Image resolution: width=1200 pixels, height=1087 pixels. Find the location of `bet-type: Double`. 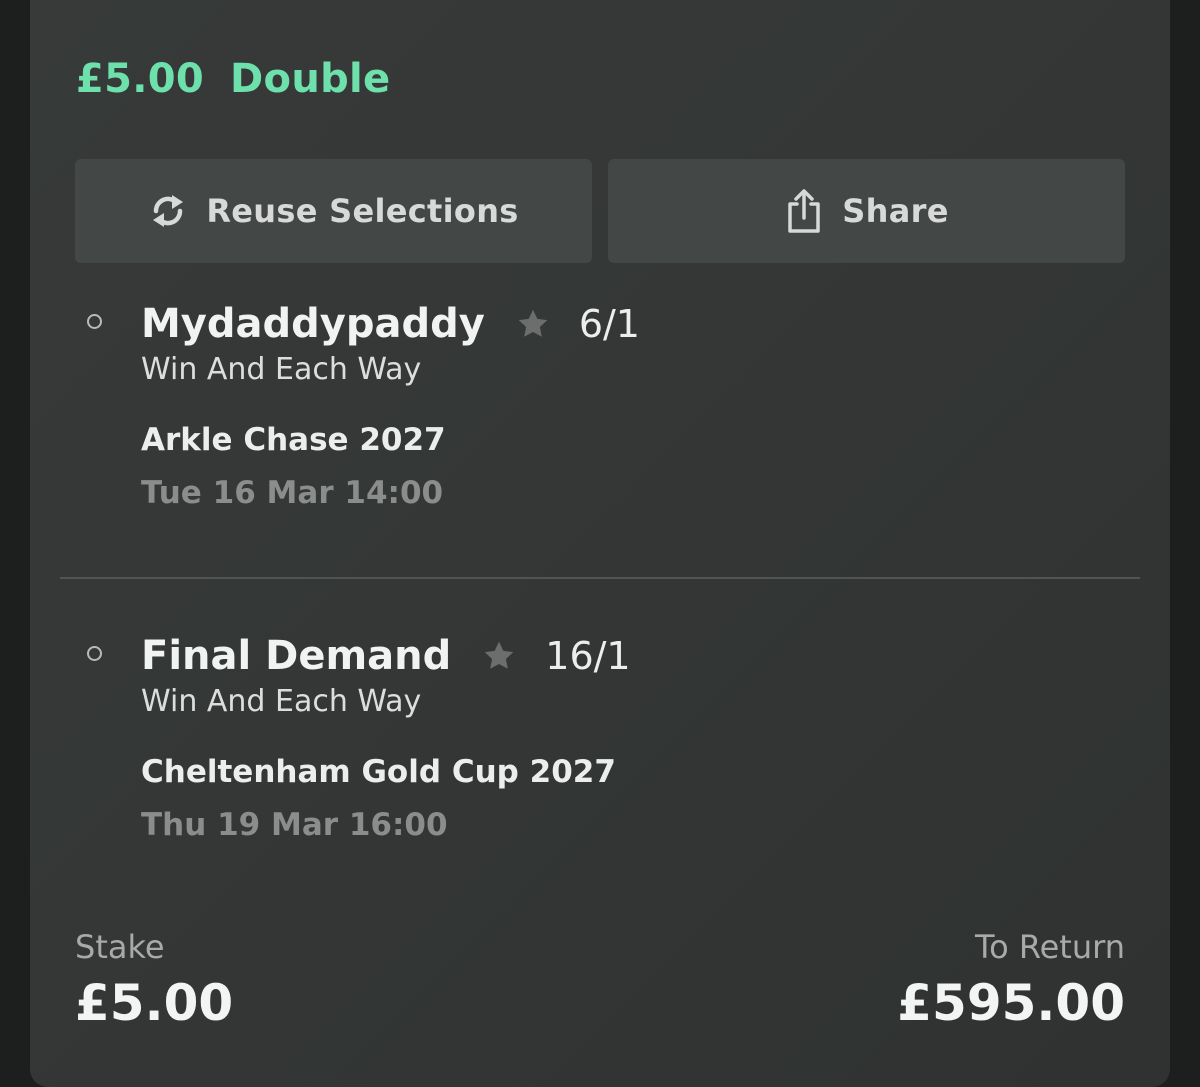

bet-type: Double is located at coordinates (310, 79).